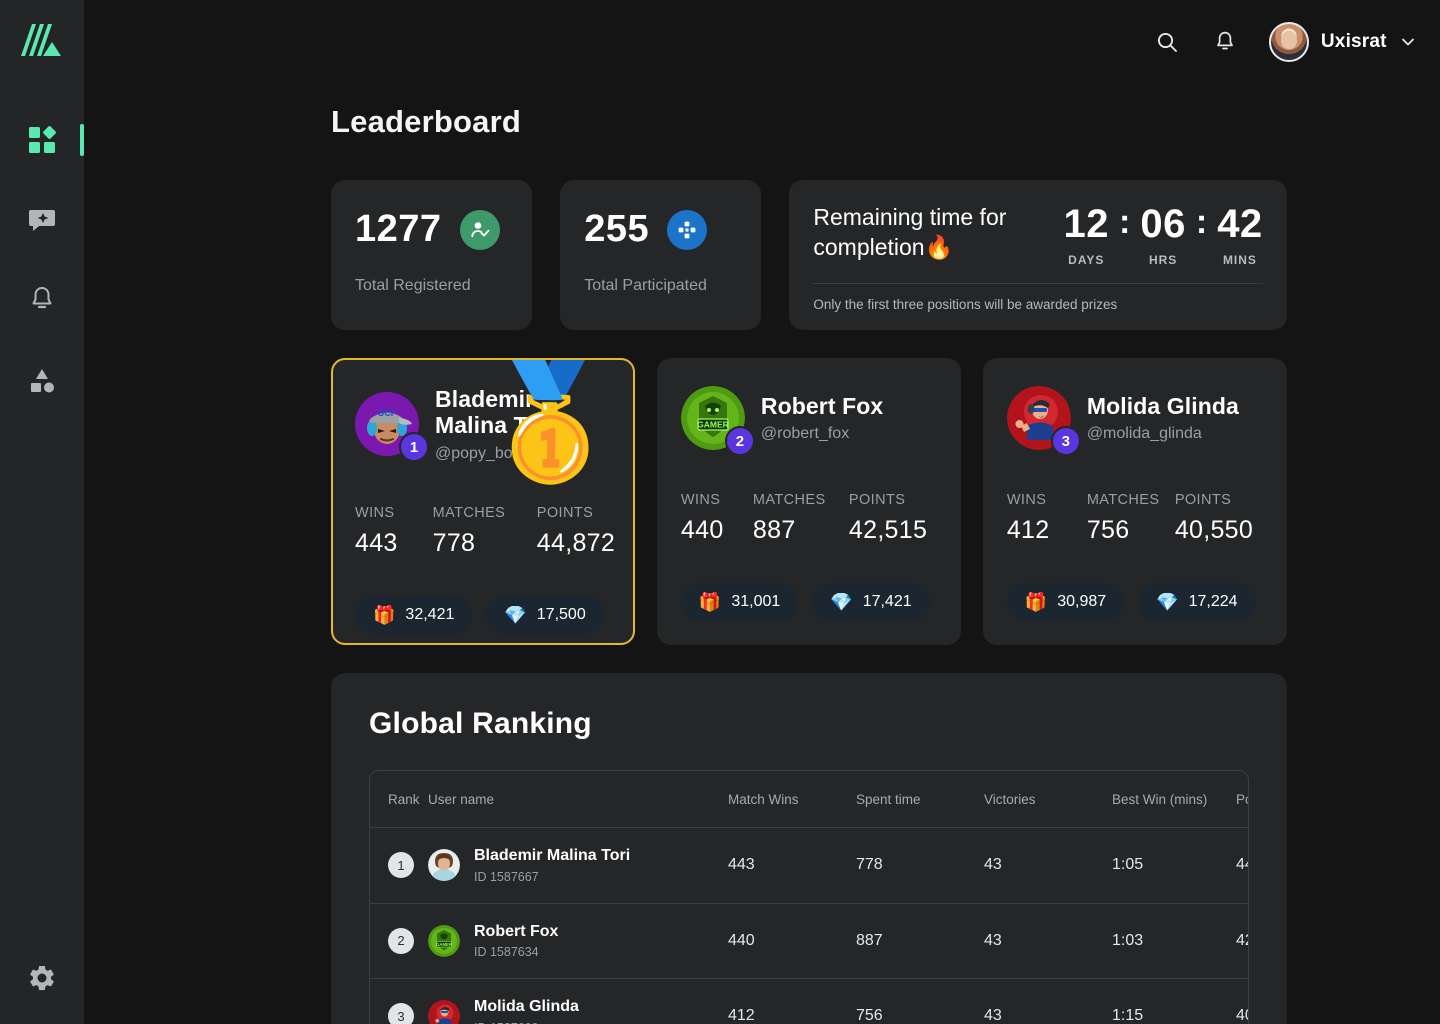 The height and width of the screenshot is (1024, 1440). I want to click on player-header: 3 Molida Glinda @molida_glinda, so click(1134, 421).